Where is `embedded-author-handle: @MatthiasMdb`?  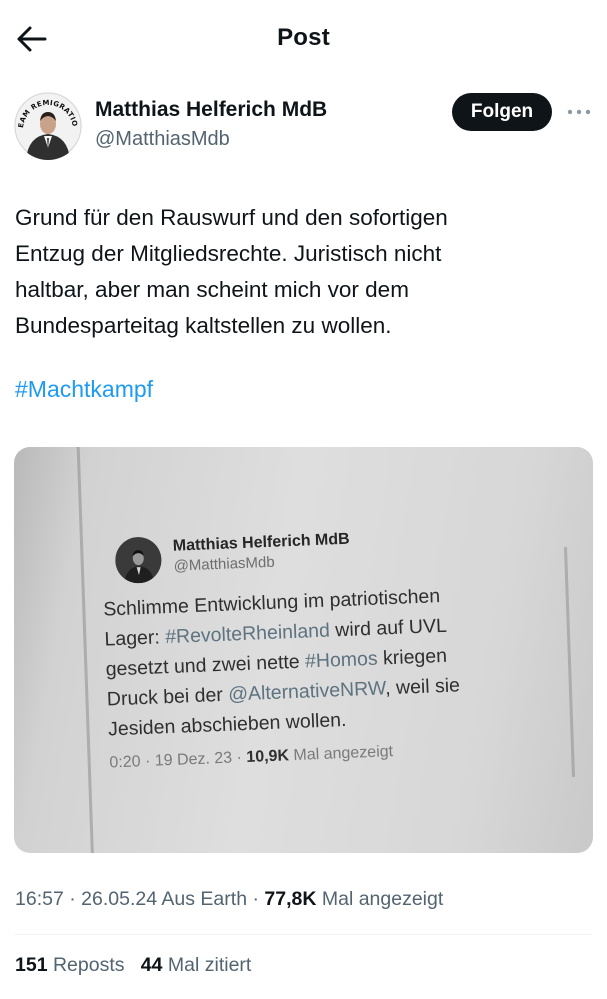 embedded-author-handle: @MatthiasMdb is located at coordinates (224, 564).